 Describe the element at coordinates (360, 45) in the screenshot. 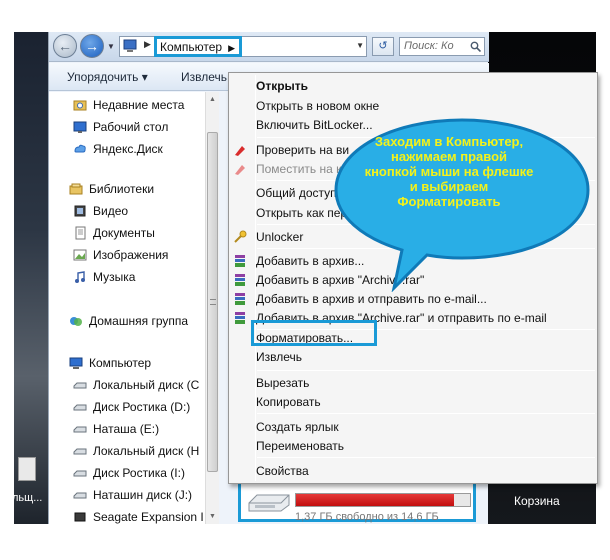

I see `address-dropdown-icon: ▼` at that location.